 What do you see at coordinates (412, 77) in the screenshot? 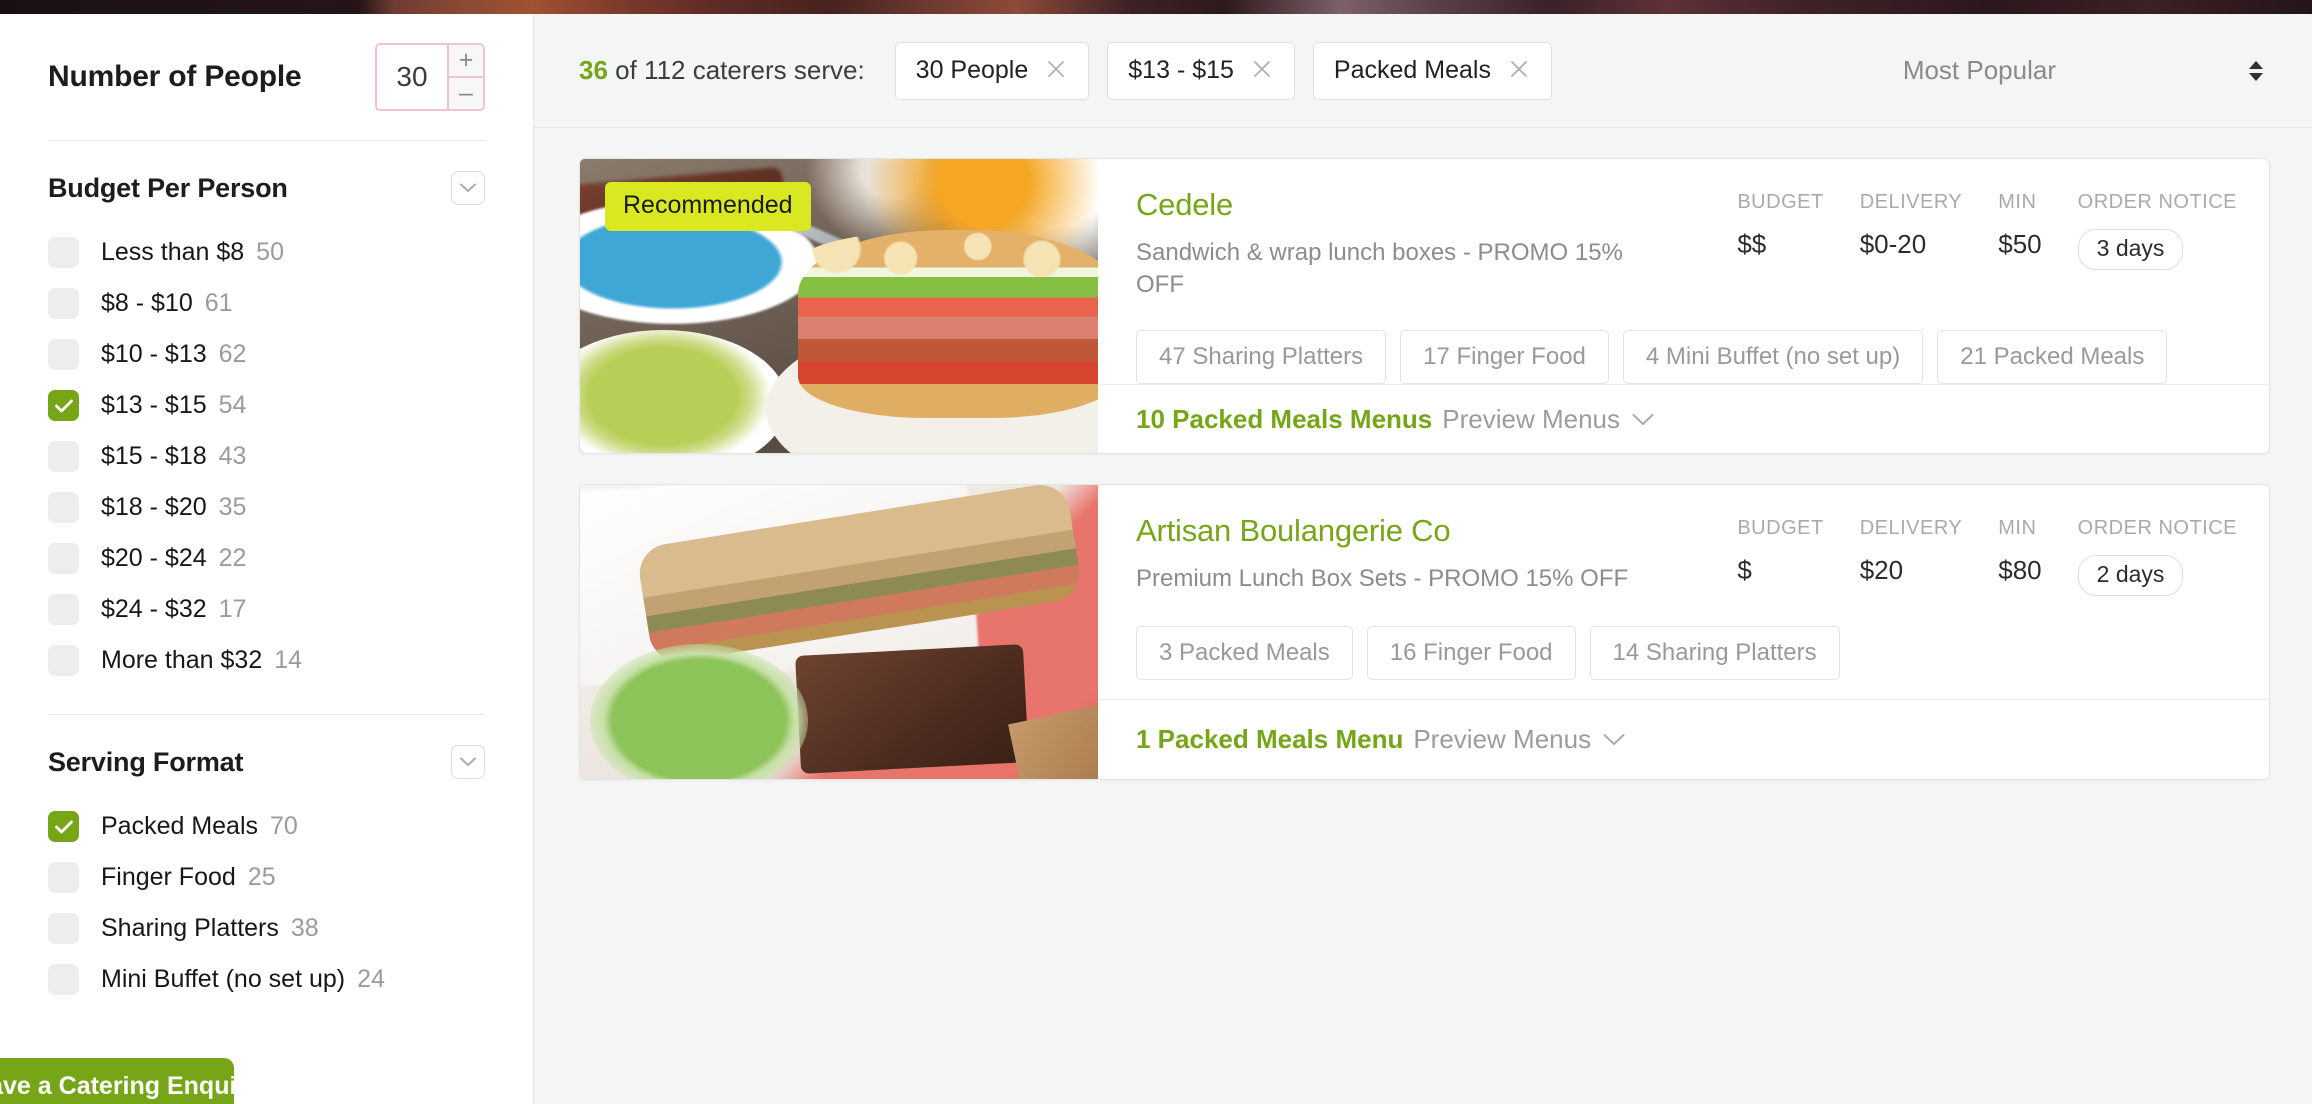
I see `people-count-input: 30` at bounding box center [412, 77].